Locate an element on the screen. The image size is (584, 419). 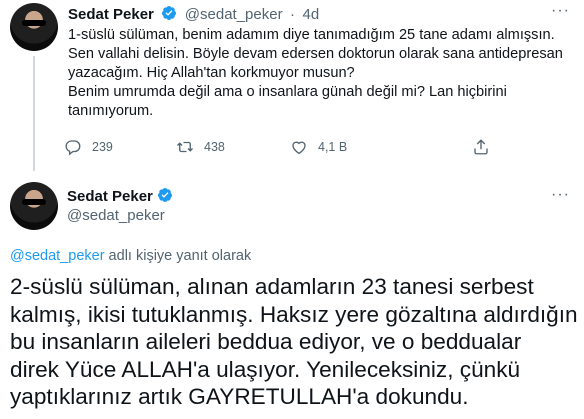
replying-label: adlı kişiye yanıt olarak is located at coordinates (178, 256).